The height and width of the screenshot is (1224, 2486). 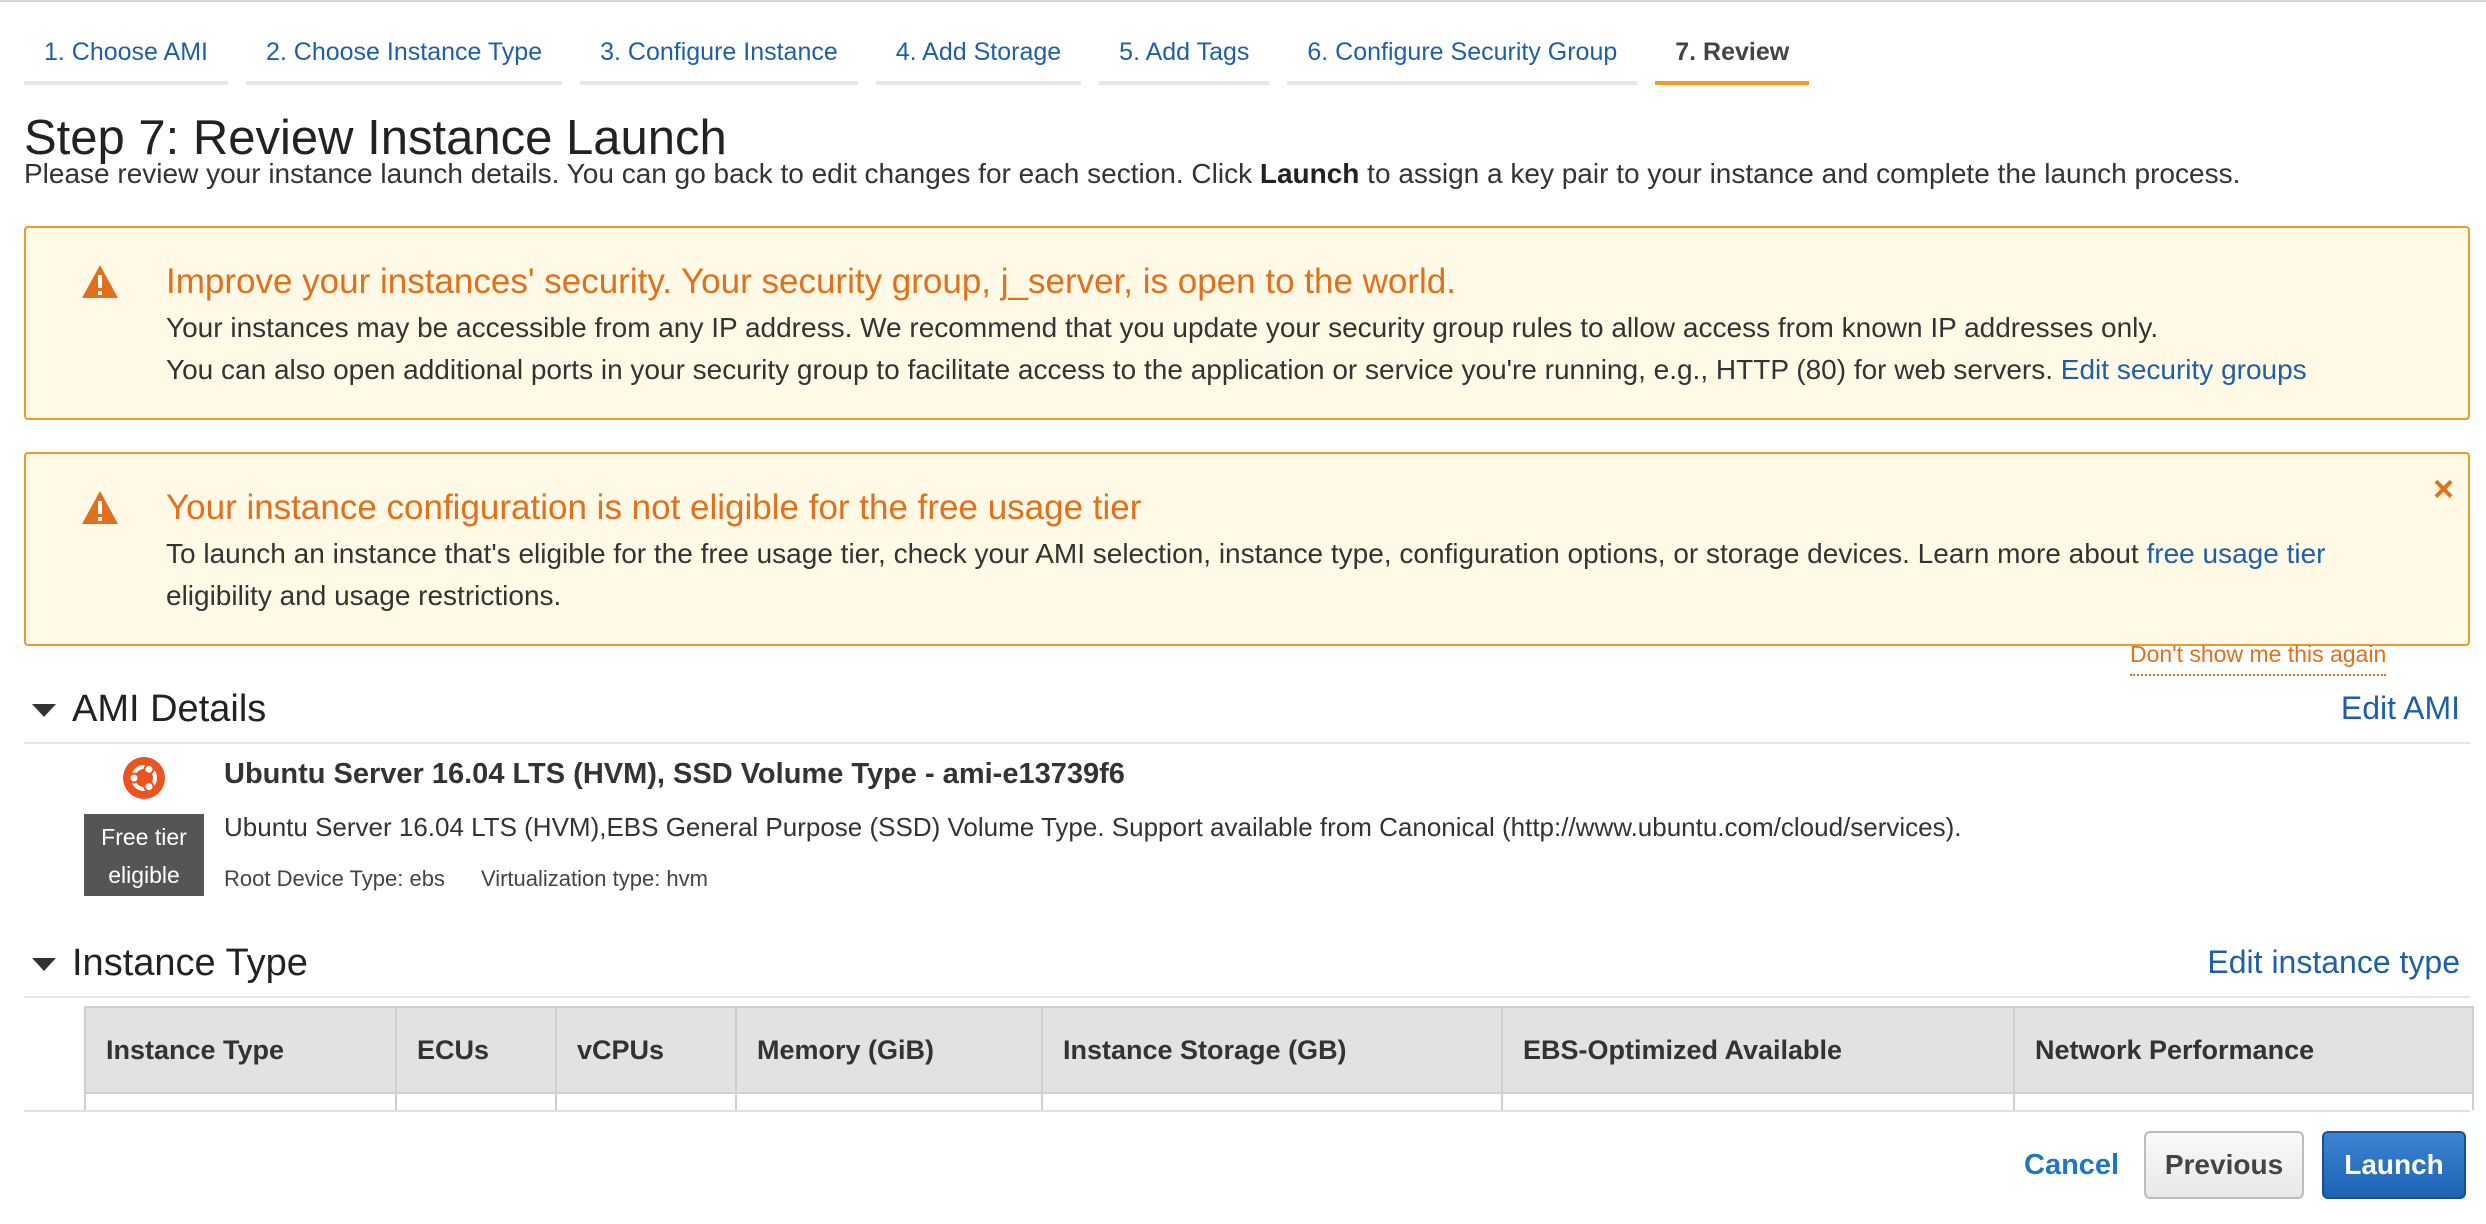 I want to click on instance-type-title: Instance Type, so click(x=190, y=963).